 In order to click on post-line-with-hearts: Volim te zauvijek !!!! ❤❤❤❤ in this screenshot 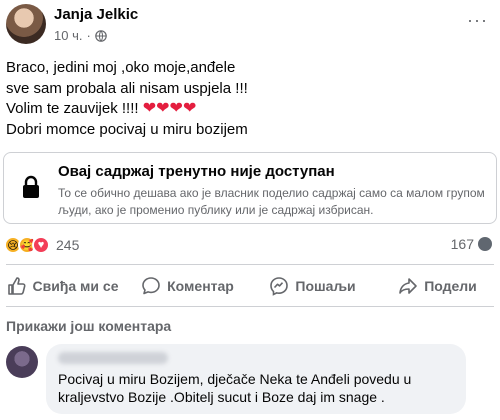, I will do `click(127, 109)`.